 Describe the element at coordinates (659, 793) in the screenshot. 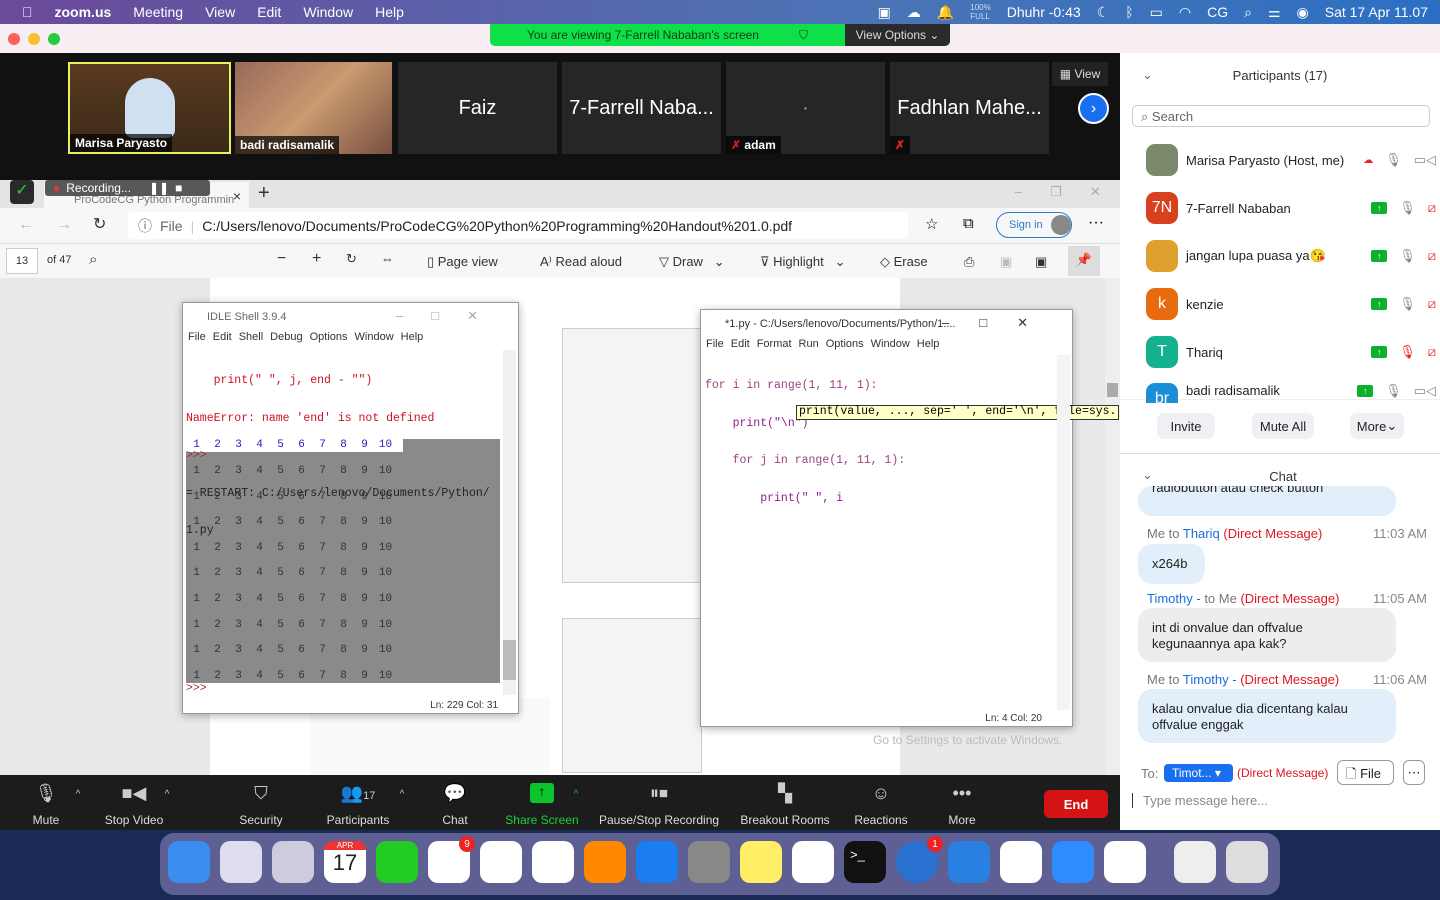

I see `pause-stop-recording-icon: ⏸⏹` at that location.